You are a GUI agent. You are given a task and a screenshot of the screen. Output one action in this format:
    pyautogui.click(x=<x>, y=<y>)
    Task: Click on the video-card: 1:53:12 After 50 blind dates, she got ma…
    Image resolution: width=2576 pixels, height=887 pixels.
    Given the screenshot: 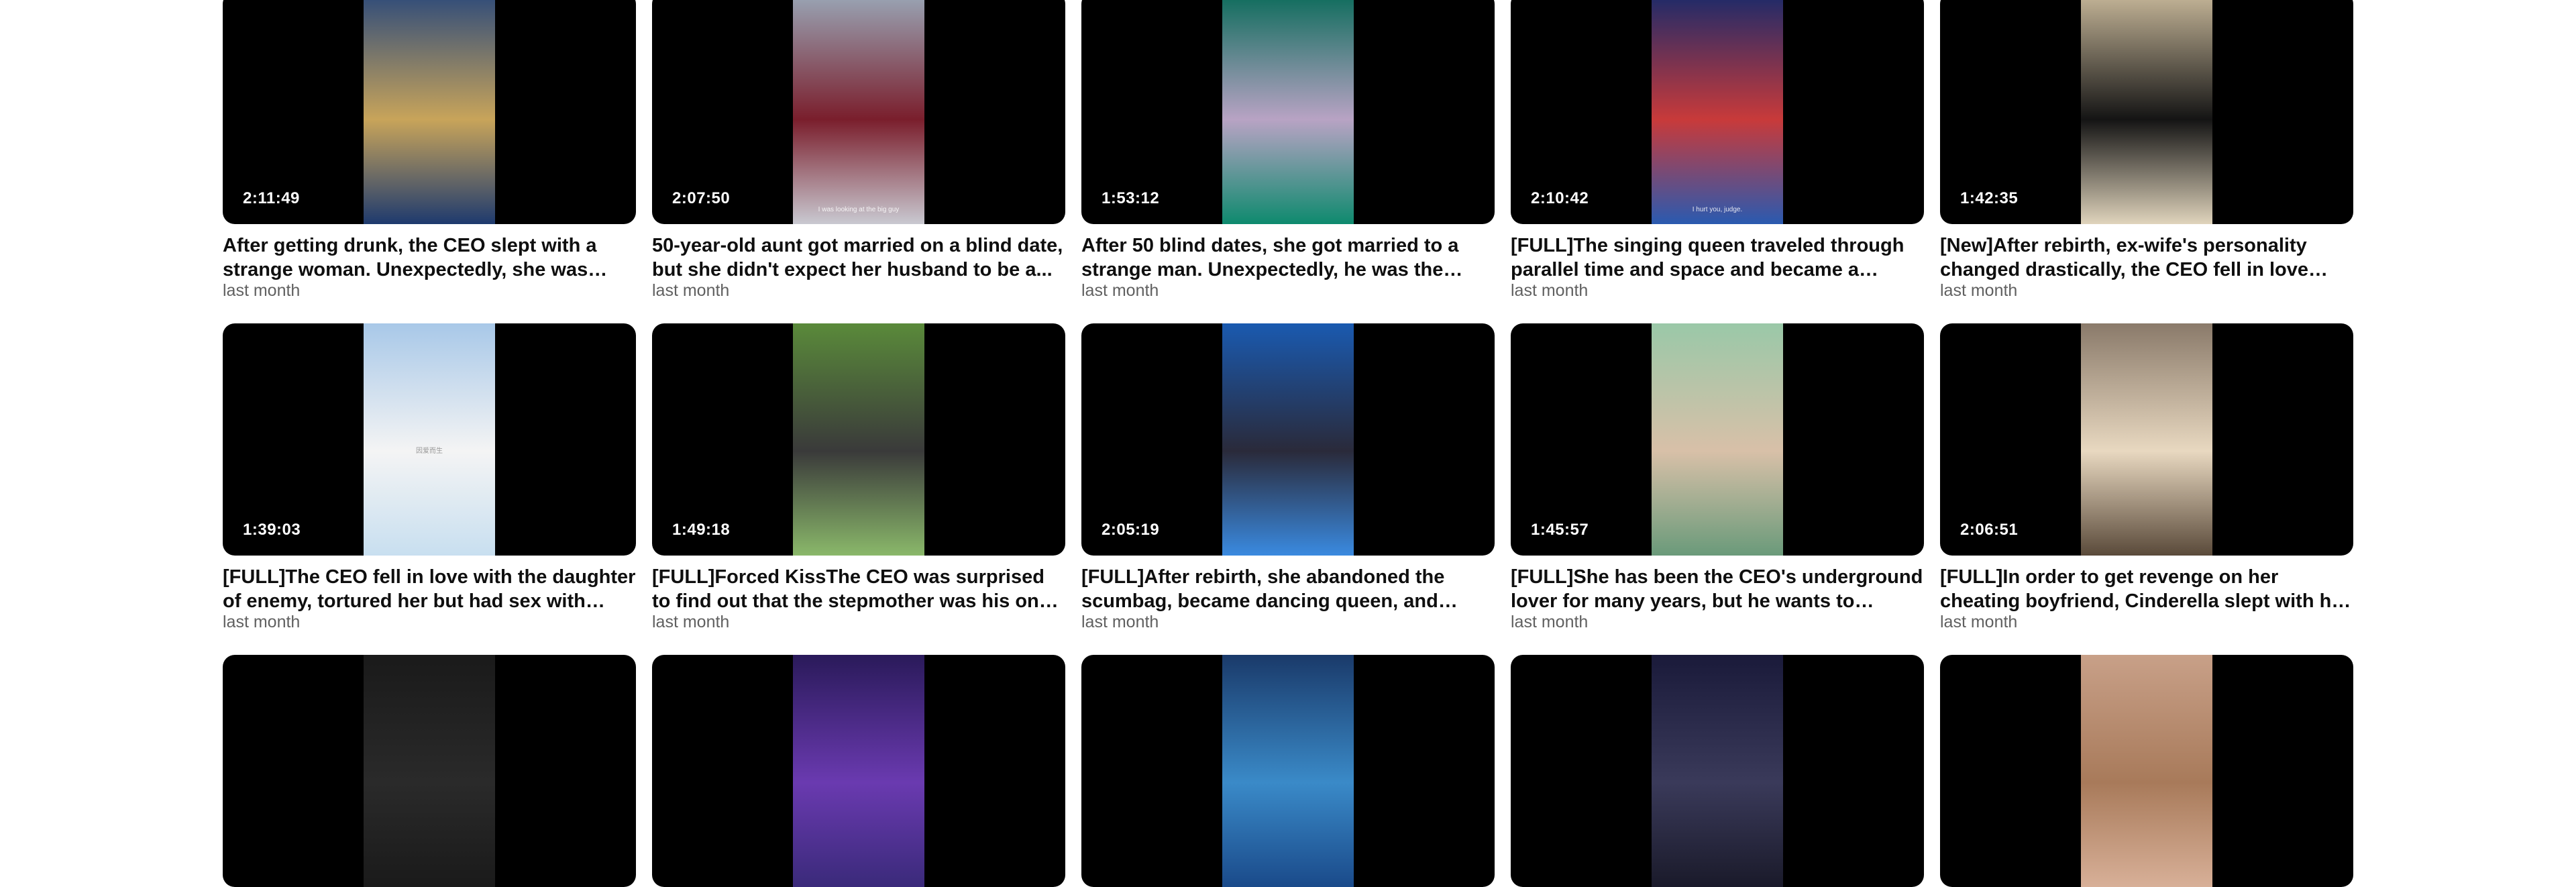 What is the action you would take?
    pyautogui.click(x=1288, y=150)
    